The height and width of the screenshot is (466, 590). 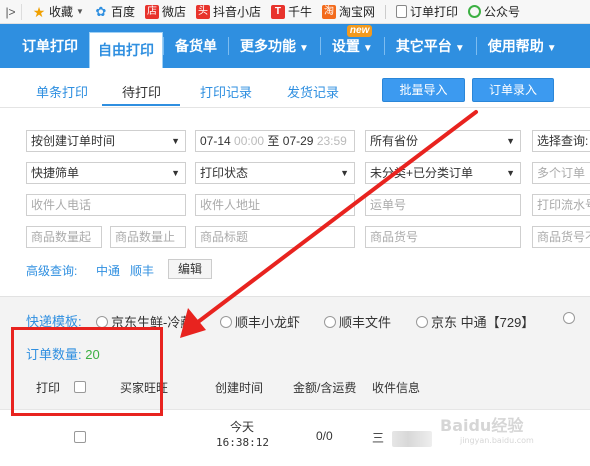 What do you see at coordinates (497, 440) in the screenshot?
I see `watermark-sub: jingyan.baidu.com` at bounding box center [497, 440].